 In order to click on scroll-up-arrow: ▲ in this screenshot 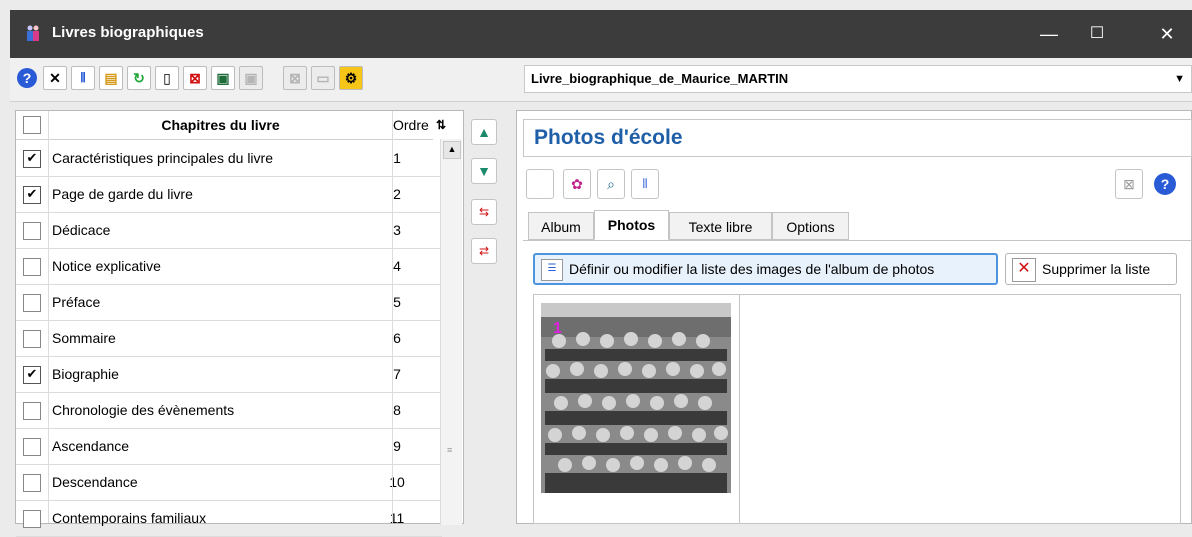, I will do `click(452, 150)`.